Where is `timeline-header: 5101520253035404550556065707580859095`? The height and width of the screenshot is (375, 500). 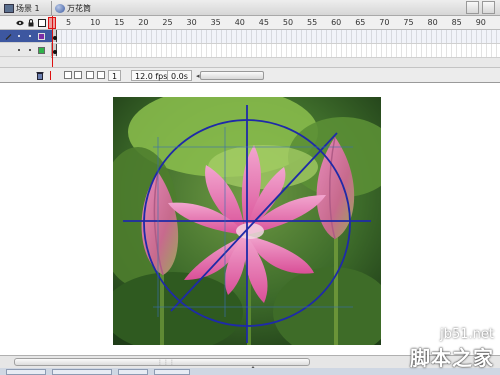
timeline-header: 5101520253035404550556065707580859095 is located at coordinates (250, 23).